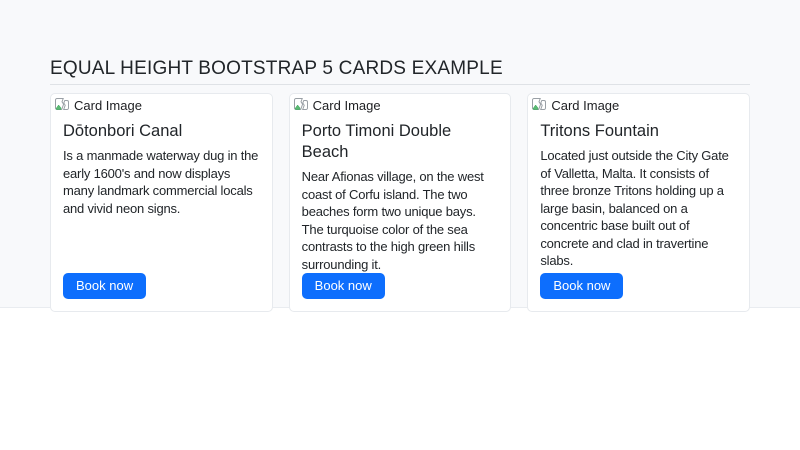  I want to click on card-title: Dōtonbori Canal, so click(123, 131).